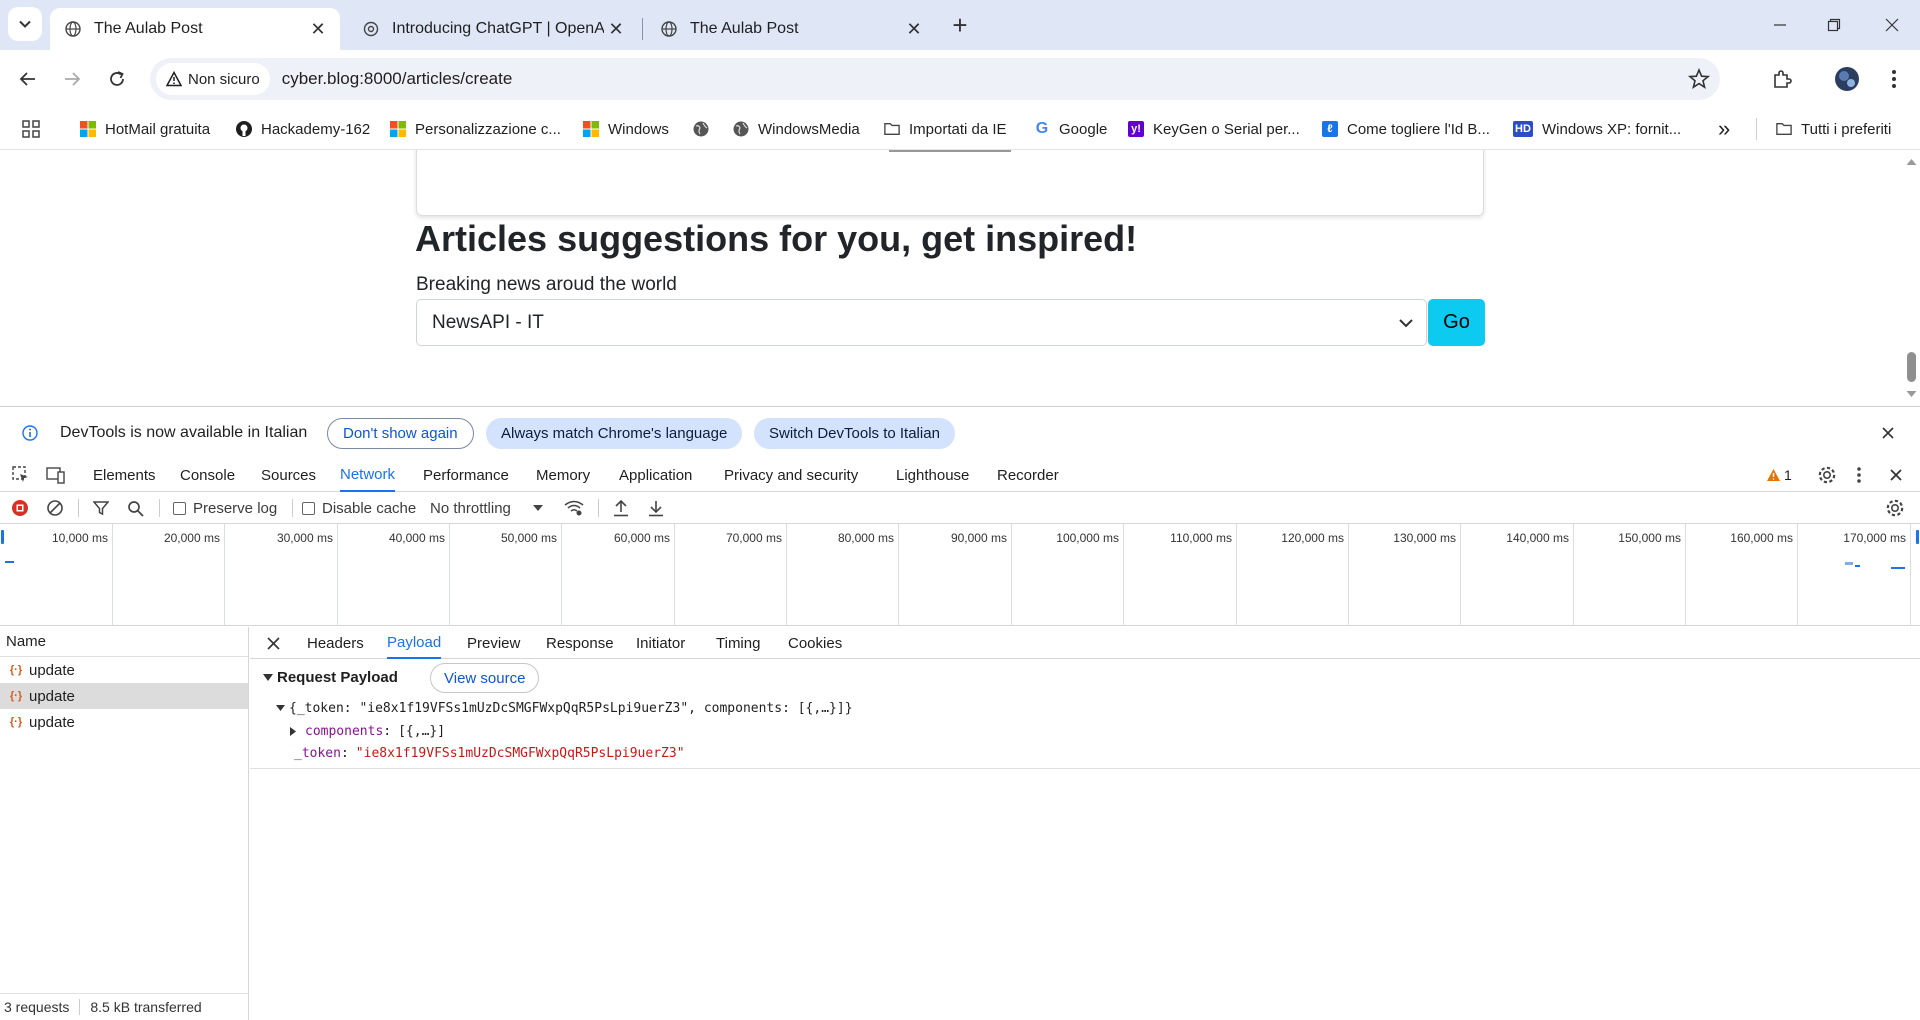  What do you see at coordinates (1827, 475) in the screenshot?
I see `devtools-settings-button` at bounding box center [1827, 475].